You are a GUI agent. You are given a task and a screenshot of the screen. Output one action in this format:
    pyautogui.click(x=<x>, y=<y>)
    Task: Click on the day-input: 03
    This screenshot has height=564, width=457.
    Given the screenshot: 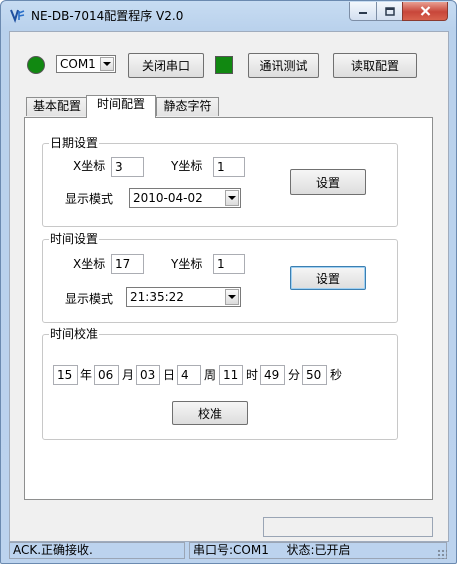 What is the action you would take?
    pyautogui.click(x=148, y=375)
    